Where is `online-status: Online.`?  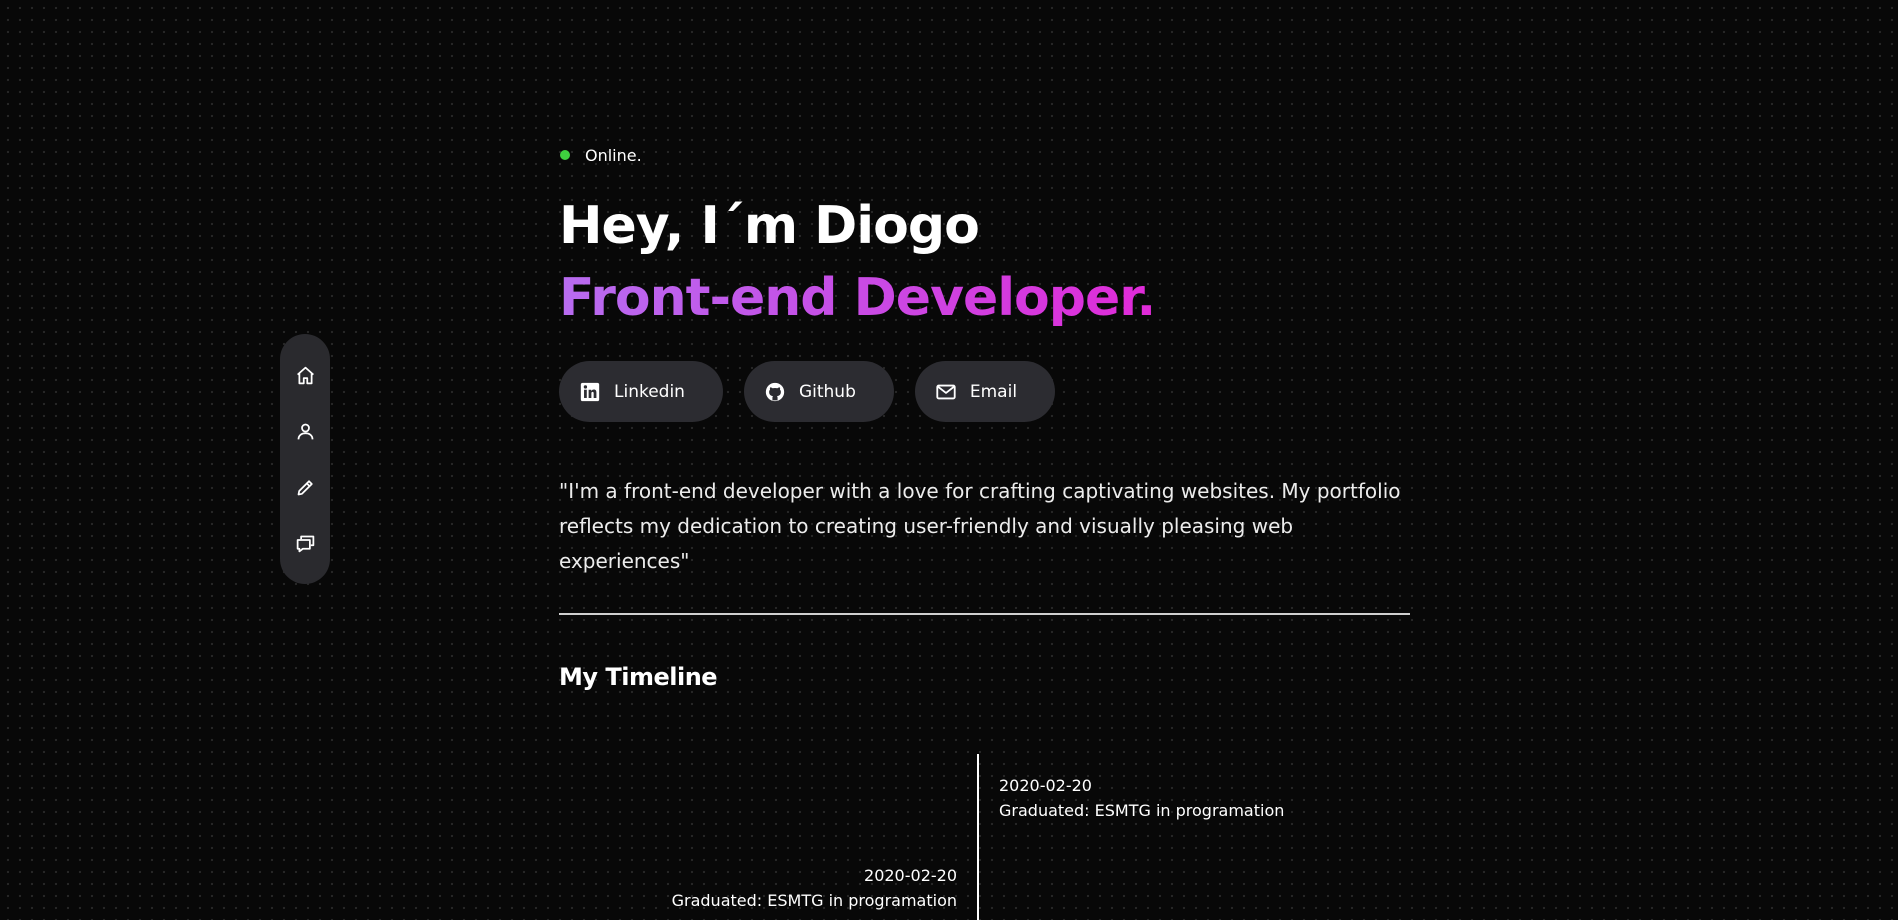
online-status: Online. is located at coordinates (984, 155).